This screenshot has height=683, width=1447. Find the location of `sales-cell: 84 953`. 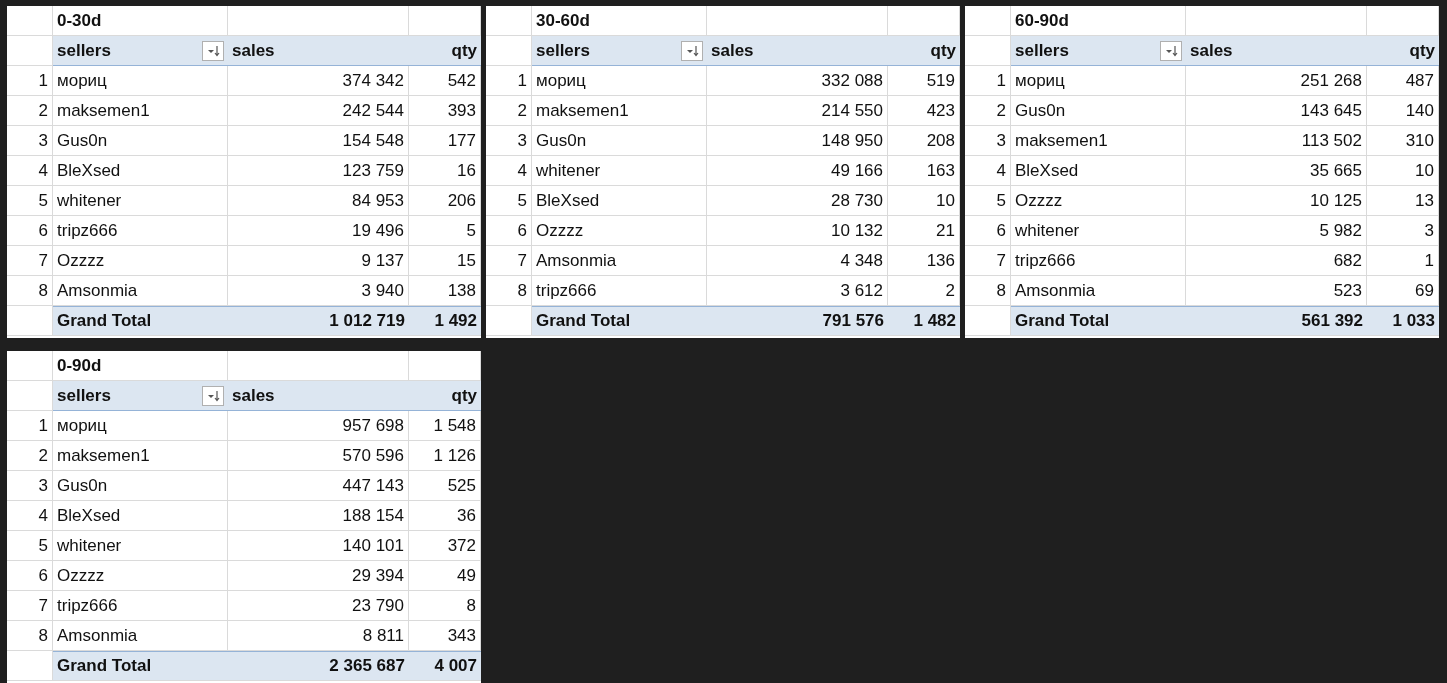

sales-cell: 84 953 is located at coordinates (318, 201).